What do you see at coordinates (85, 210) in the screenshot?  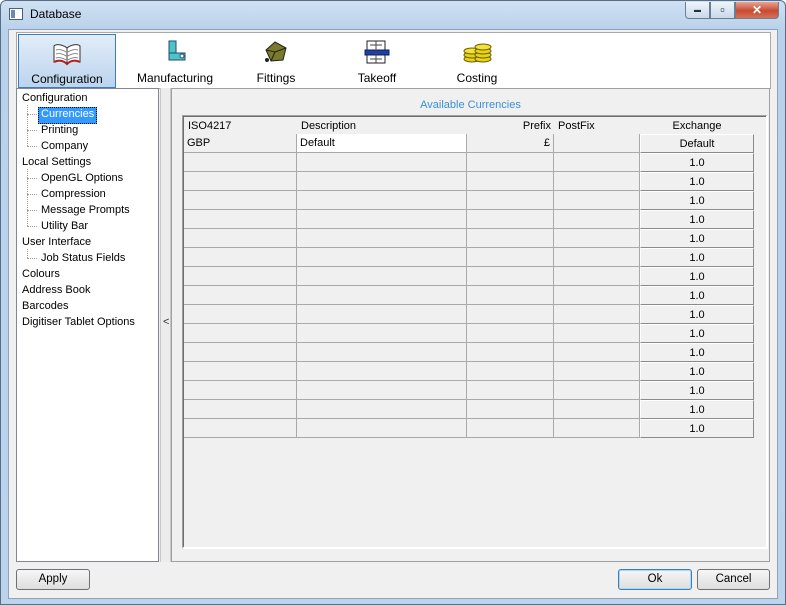 I see `tree-item-message-prompts: Message Prompts` at bounding box center [85, 210].